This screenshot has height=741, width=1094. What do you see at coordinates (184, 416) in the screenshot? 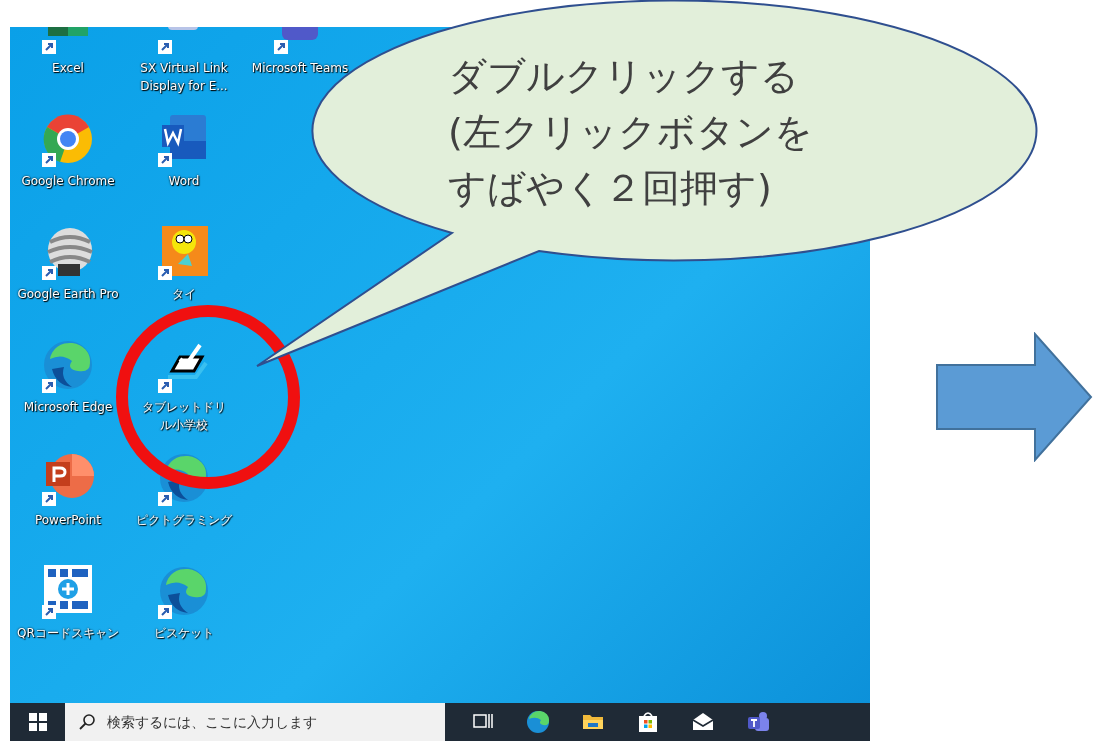
I see `icon-label: タブレットドリル小学校` at bounding box center [184, 416].